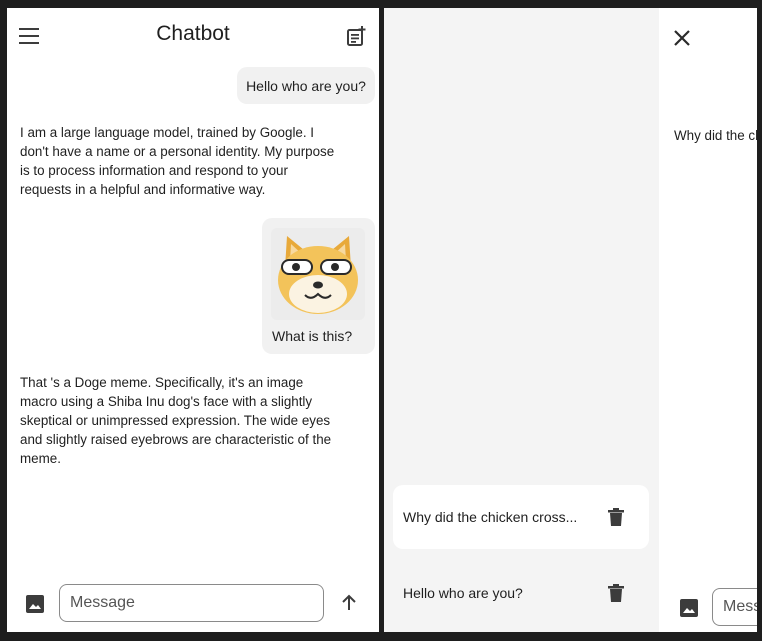 The height and width of the screenshot is (641, 762). What do you see at coordinates (349, 603) in the screenshot?
I see `send-arrow-icon` at bounding box center [349, 603].